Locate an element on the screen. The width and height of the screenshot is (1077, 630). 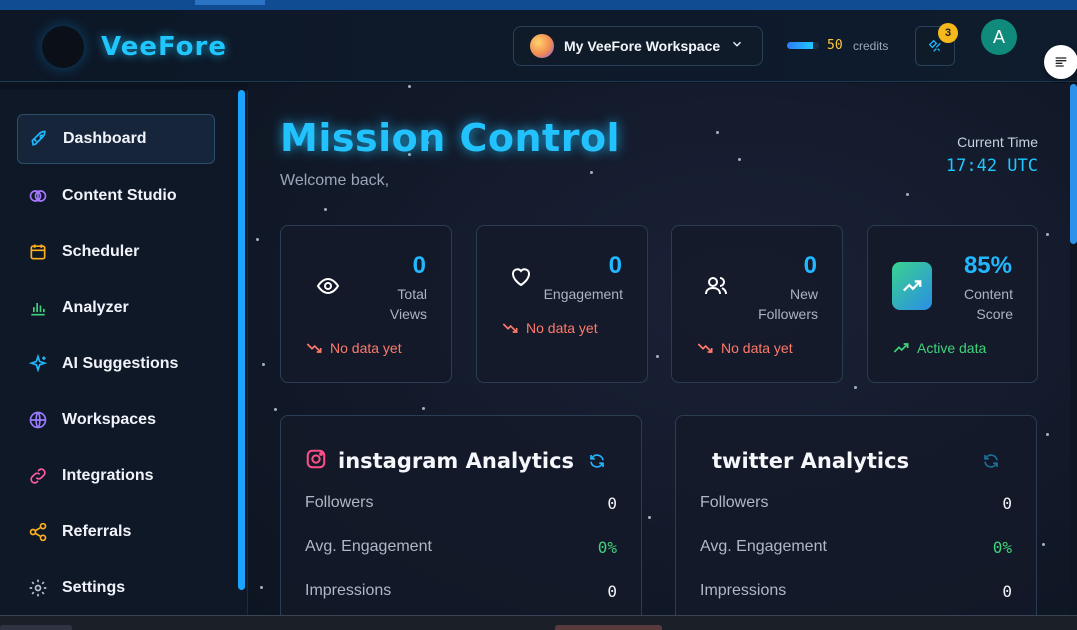
sidebar-item-analyzer: Analyzer is located at coordinates (116, 308).